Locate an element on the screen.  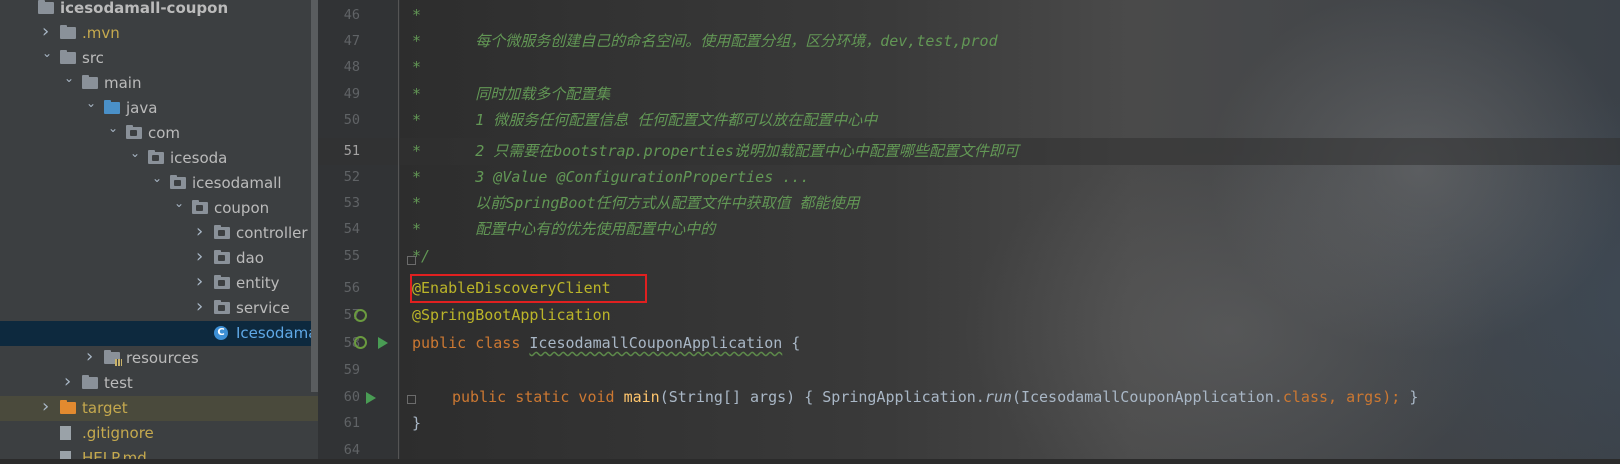
code-token: { SpringApplication. is located at coordinates (894, 397).